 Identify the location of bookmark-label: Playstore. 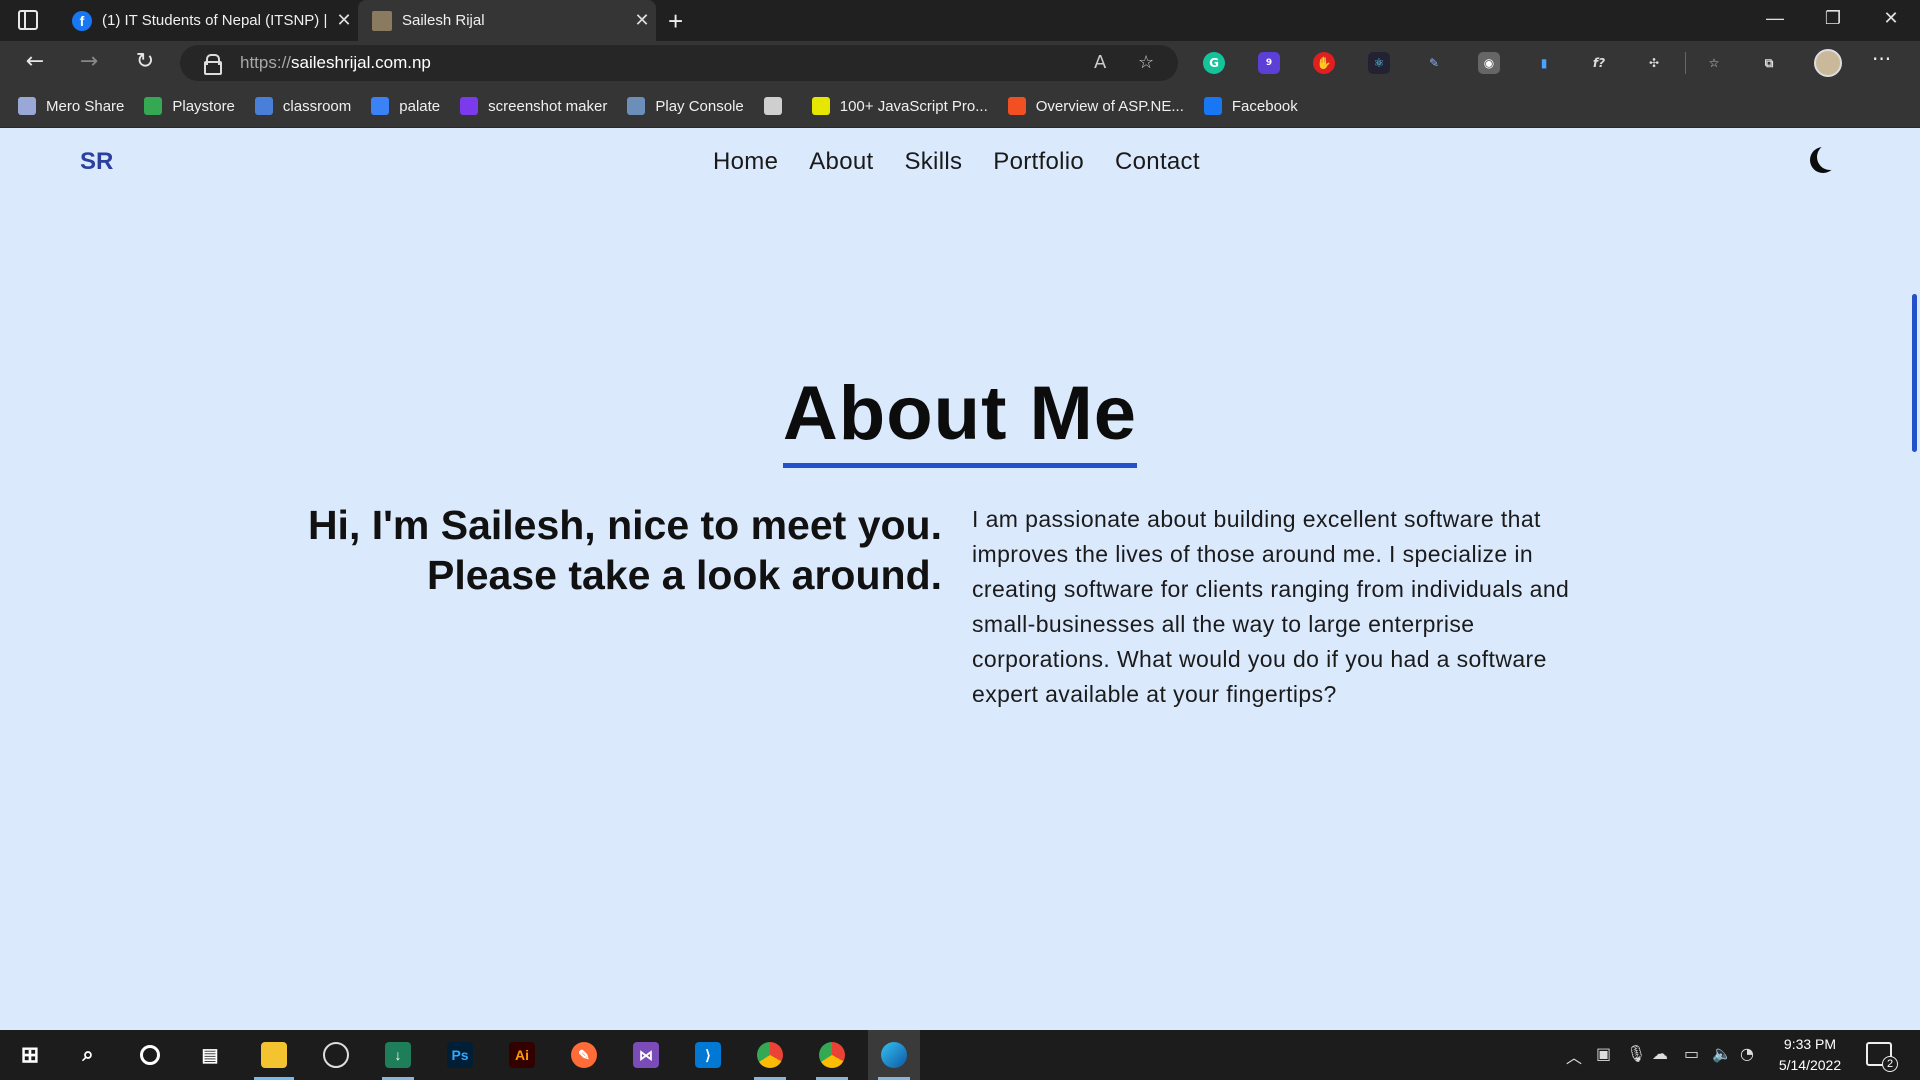
(203, 106).